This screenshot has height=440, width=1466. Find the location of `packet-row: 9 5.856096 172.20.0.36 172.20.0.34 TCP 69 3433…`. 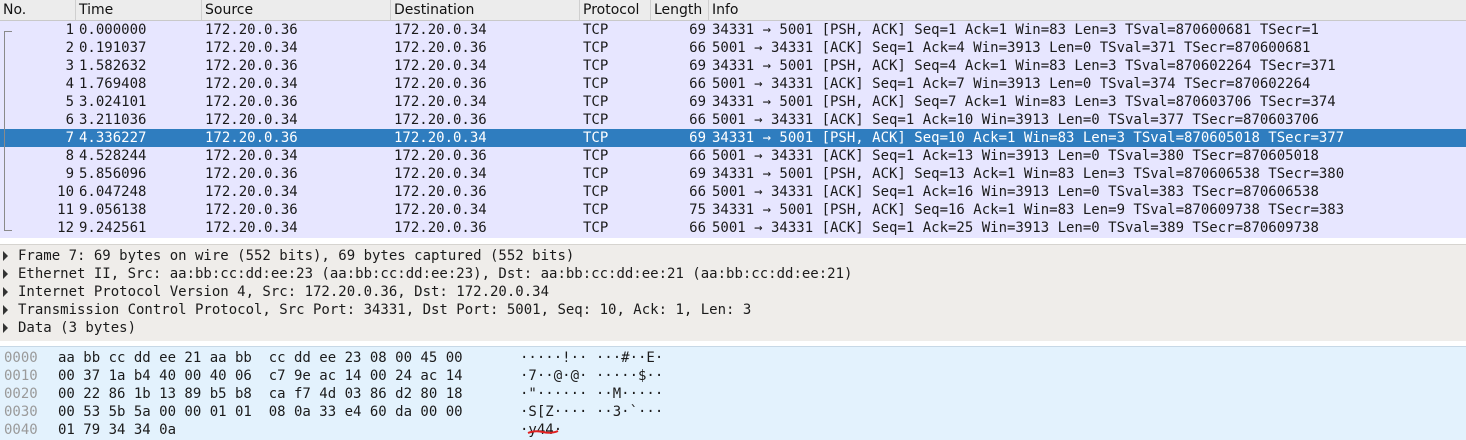

packet-row: 9 5.856096 172.20.0.36 172.20.0.34 TCP 69 3433… is located at coordinates (733, 174).